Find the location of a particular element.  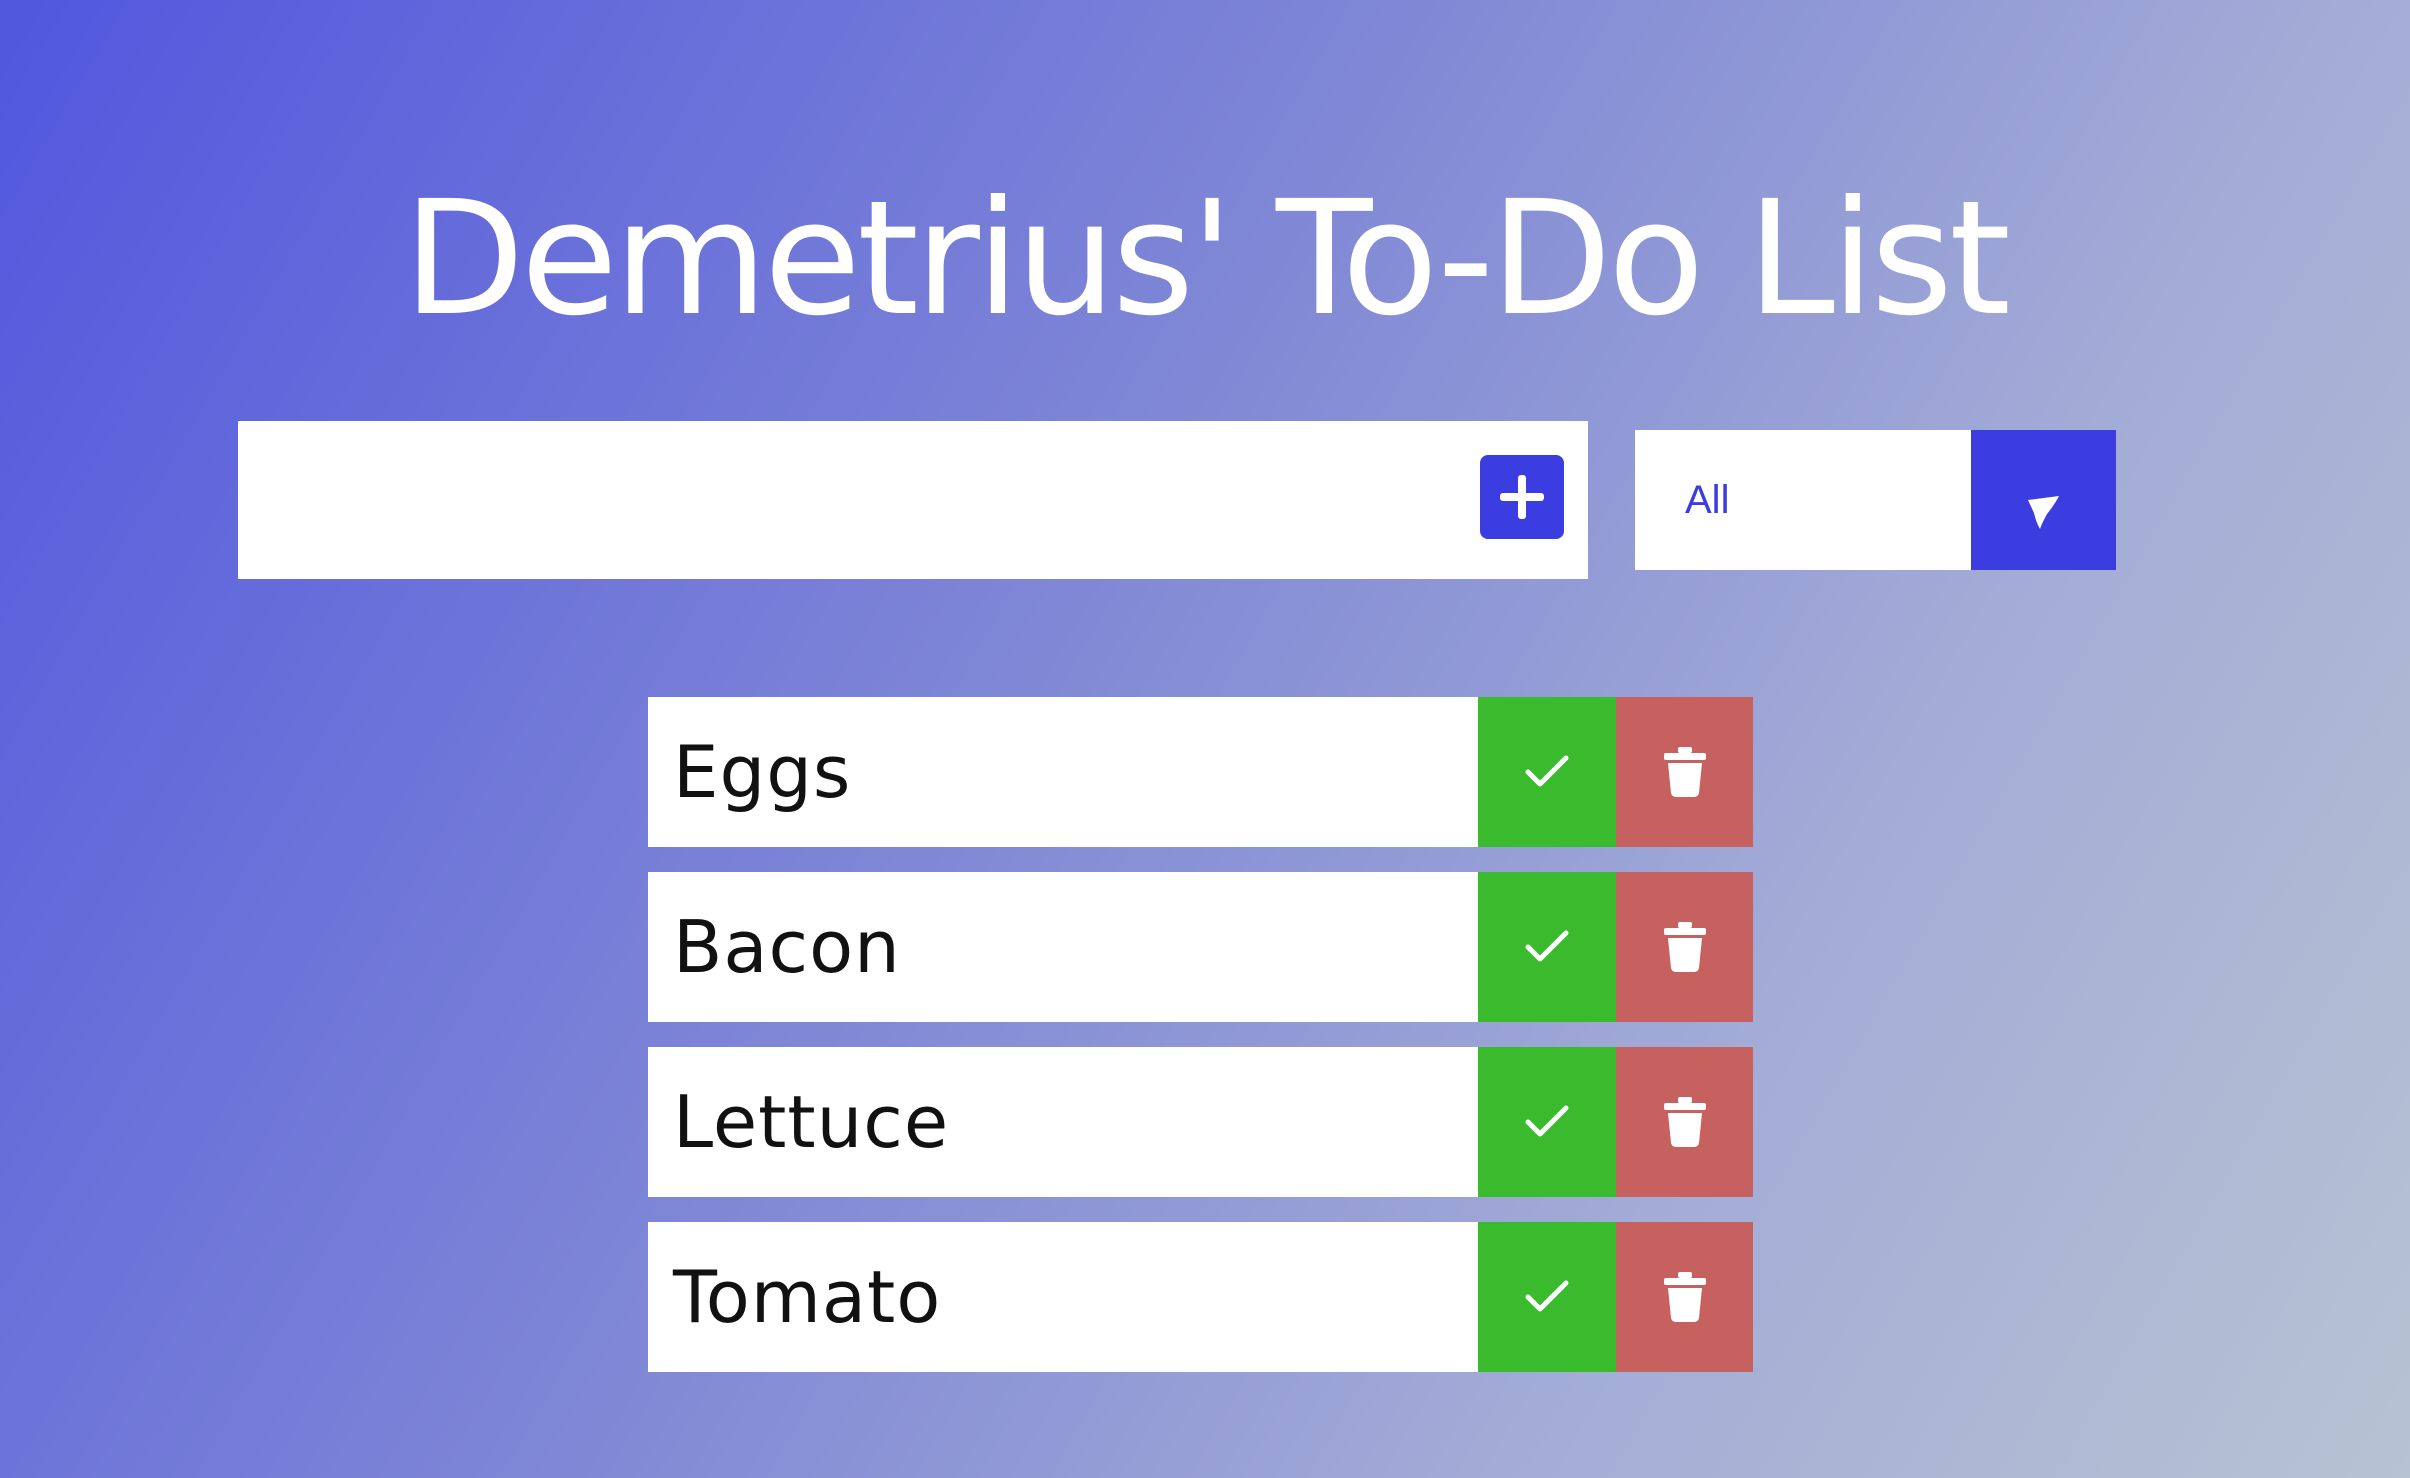

todo-item: Tomato is located at coordinates (1200, 1297).